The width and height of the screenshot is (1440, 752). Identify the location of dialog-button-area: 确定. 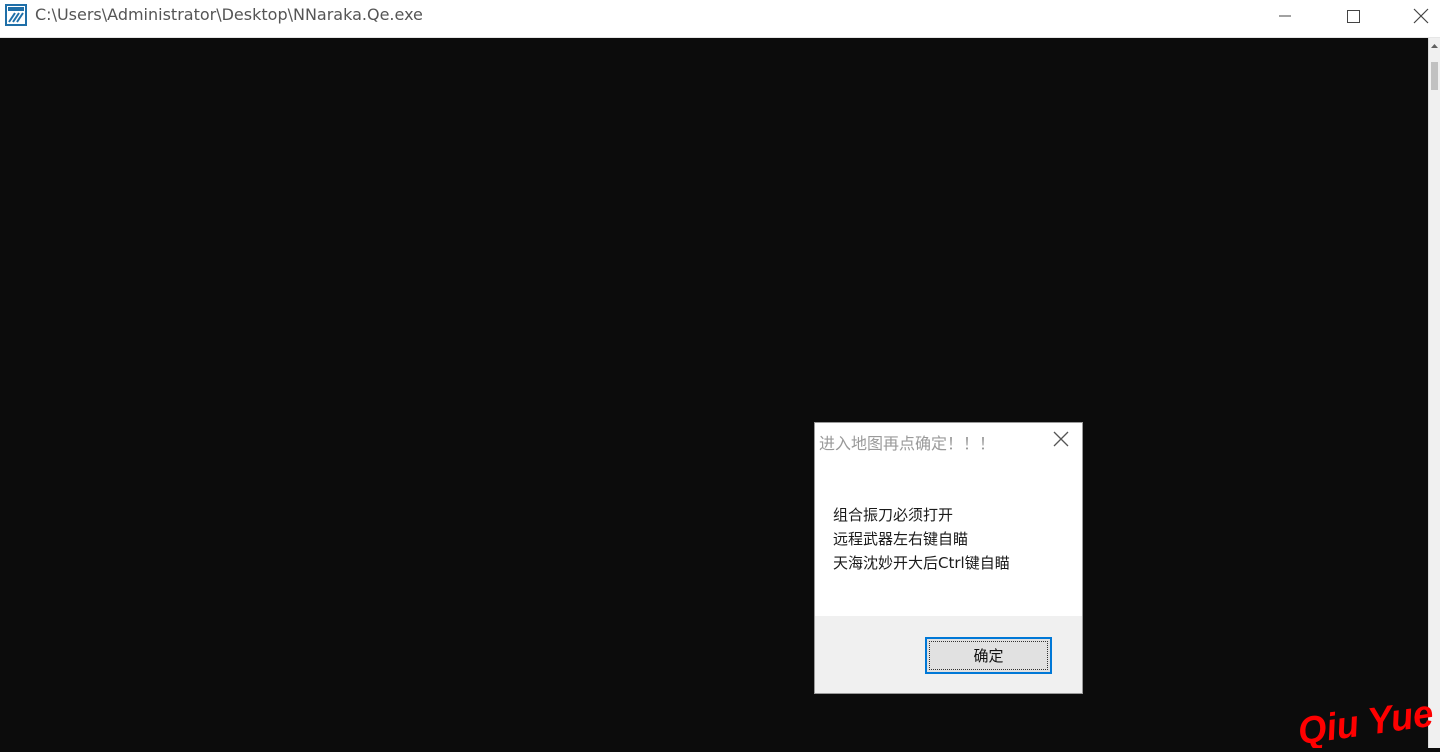
(948, 654).